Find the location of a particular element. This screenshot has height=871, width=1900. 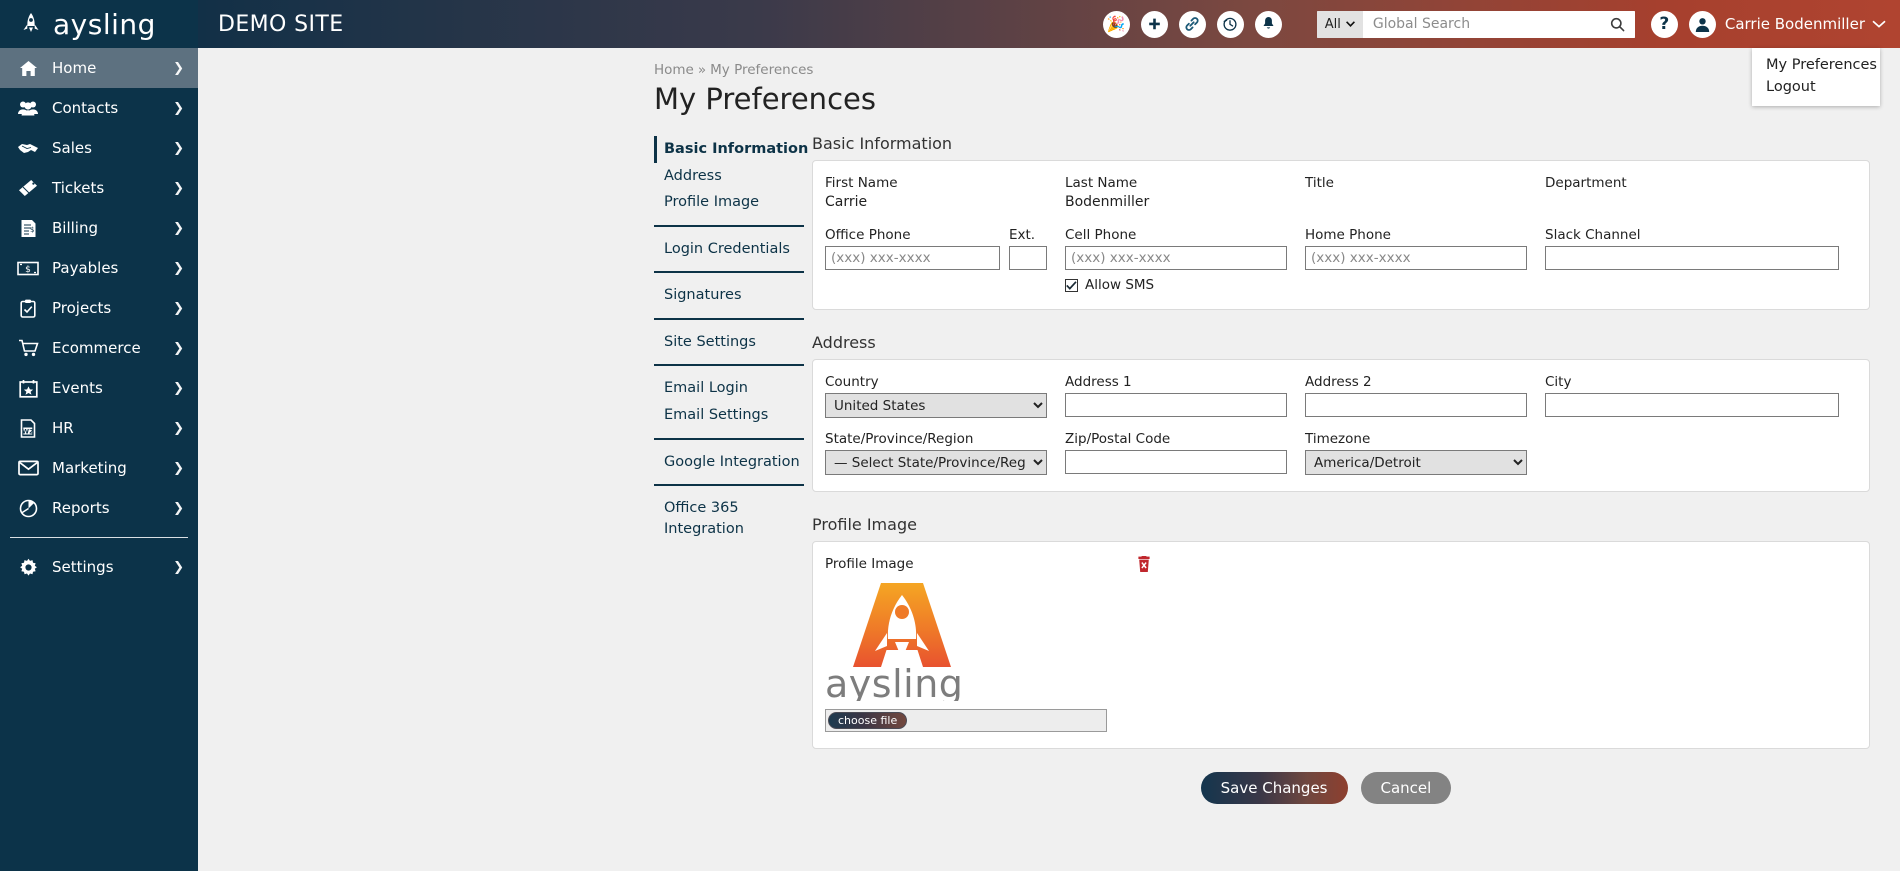

sidebar-divider is located at coordinates (99, 537).